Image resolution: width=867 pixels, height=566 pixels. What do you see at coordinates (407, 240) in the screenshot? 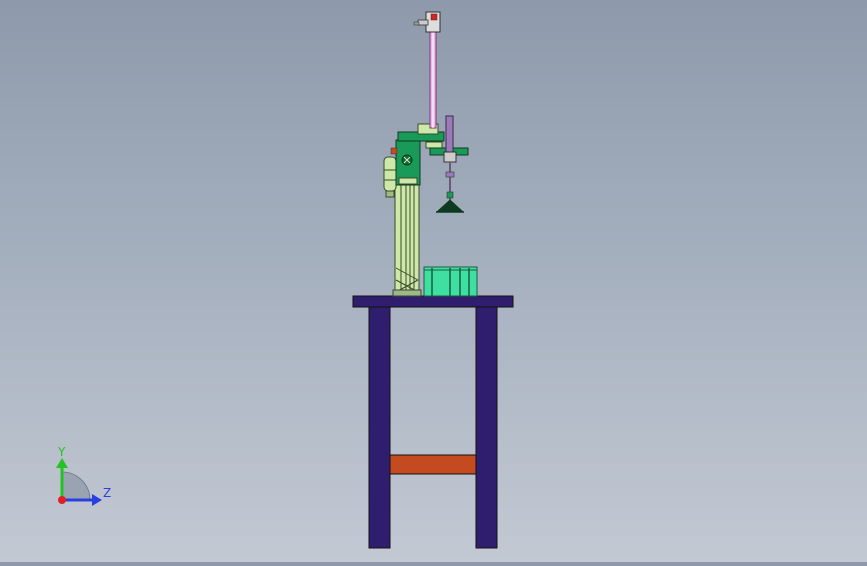
I see `support-frame` at bounding box center [407, 240].